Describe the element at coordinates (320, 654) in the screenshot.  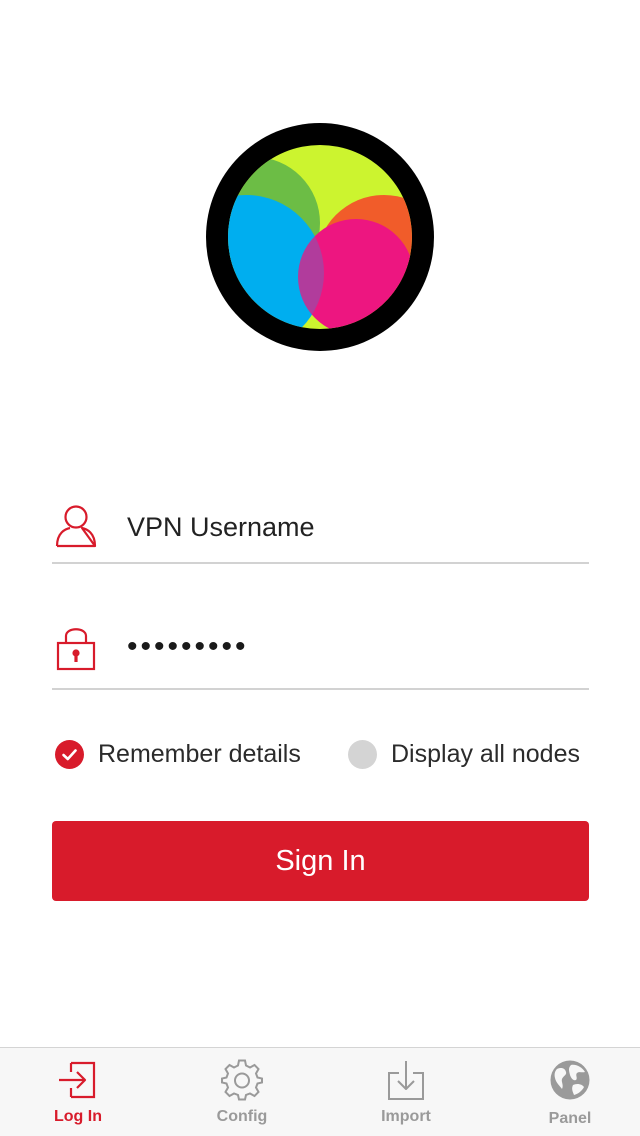
I see `password-field: •••••••••` at that location.